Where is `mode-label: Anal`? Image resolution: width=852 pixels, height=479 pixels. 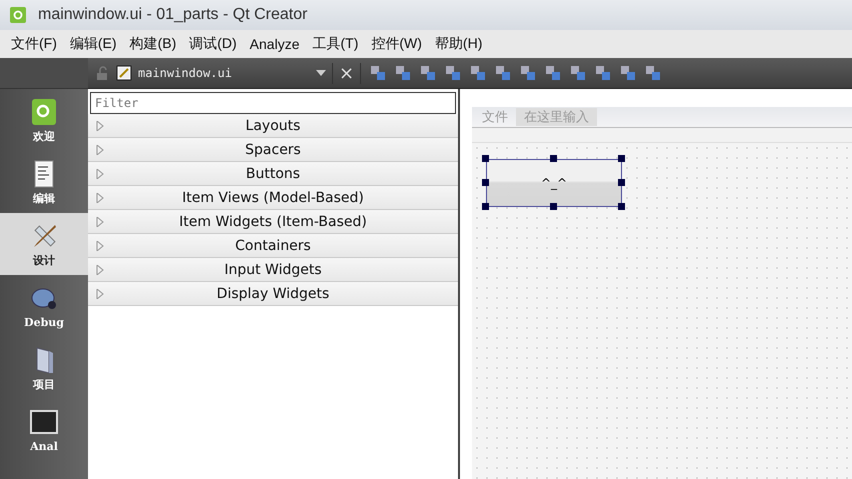
mode-label: Anal is located at coordinates (44, 446).